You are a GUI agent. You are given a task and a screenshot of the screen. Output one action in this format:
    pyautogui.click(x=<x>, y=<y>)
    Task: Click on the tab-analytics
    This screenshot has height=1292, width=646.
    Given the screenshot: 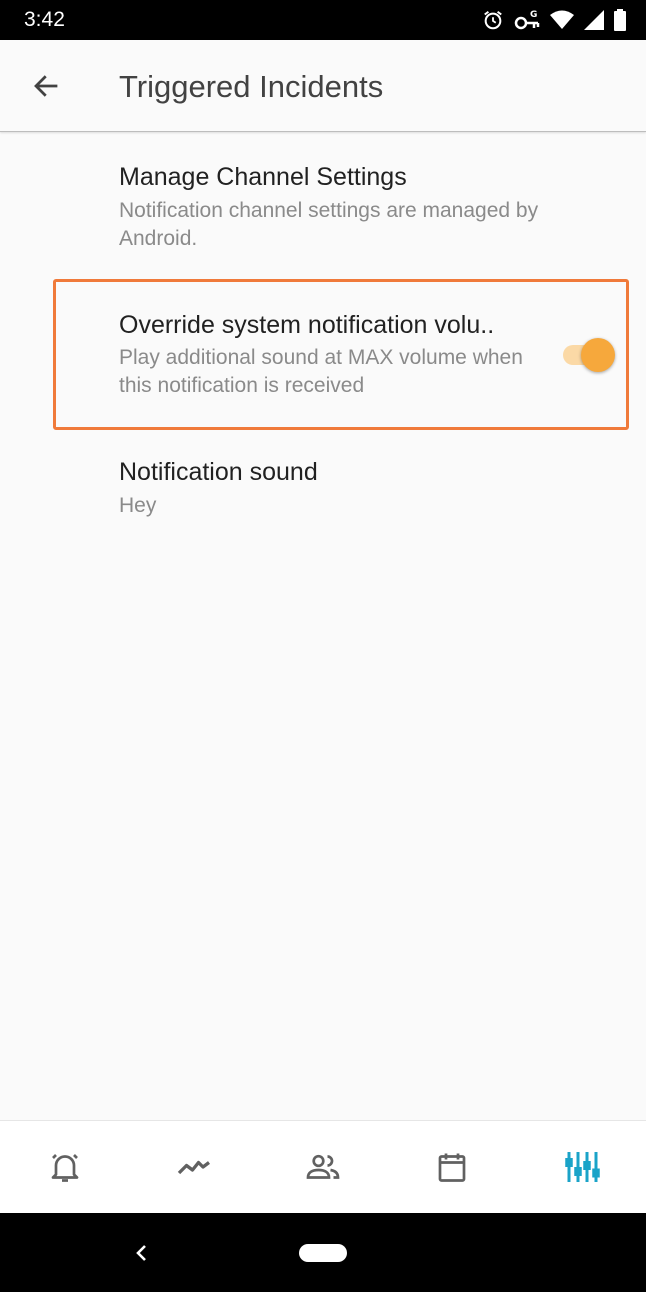 What is the action you would take?
    pyautogui.click(x=193, y=1167)
    